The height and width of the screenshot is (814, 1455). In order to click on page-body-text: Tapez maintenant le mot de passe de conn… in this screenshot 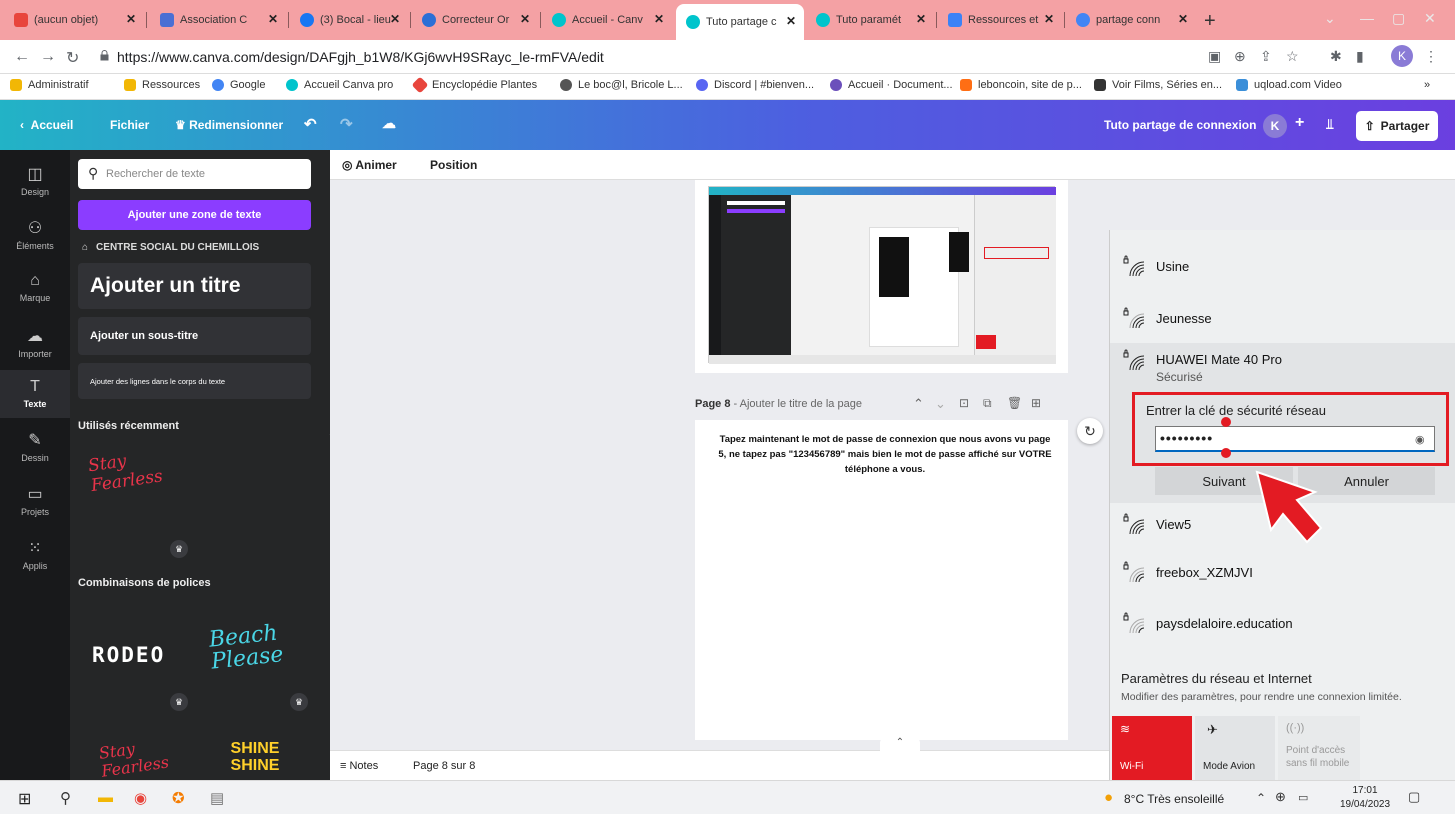, I will do `click(885, 455)`.